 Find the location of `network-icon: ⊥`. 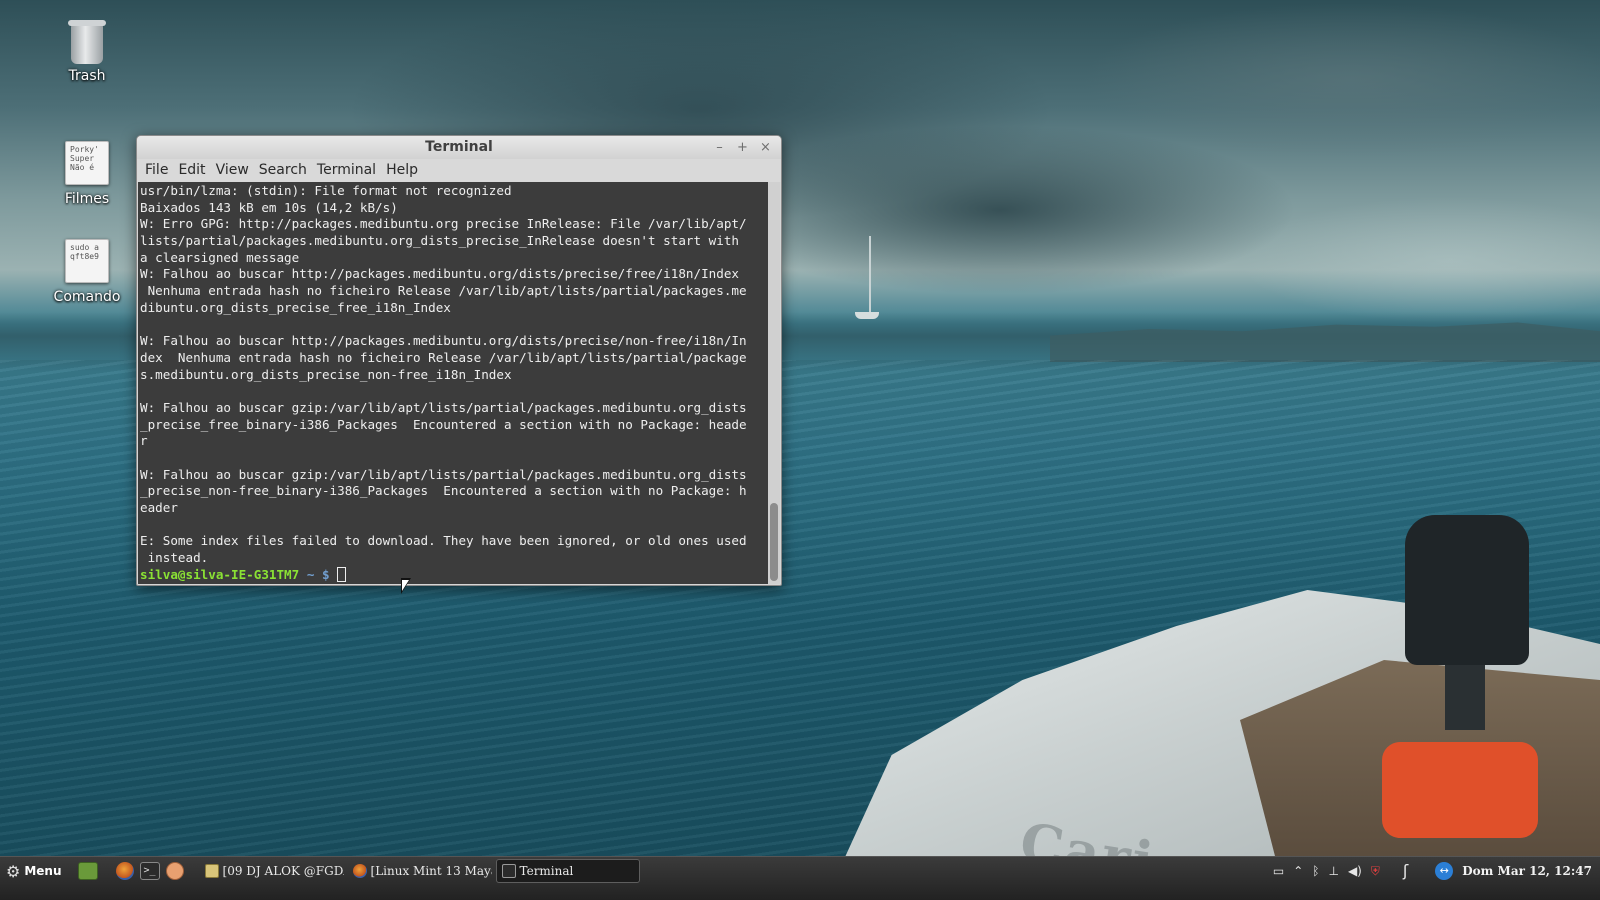

network-icon: ⊥ is located at coordinates (1334, 871).